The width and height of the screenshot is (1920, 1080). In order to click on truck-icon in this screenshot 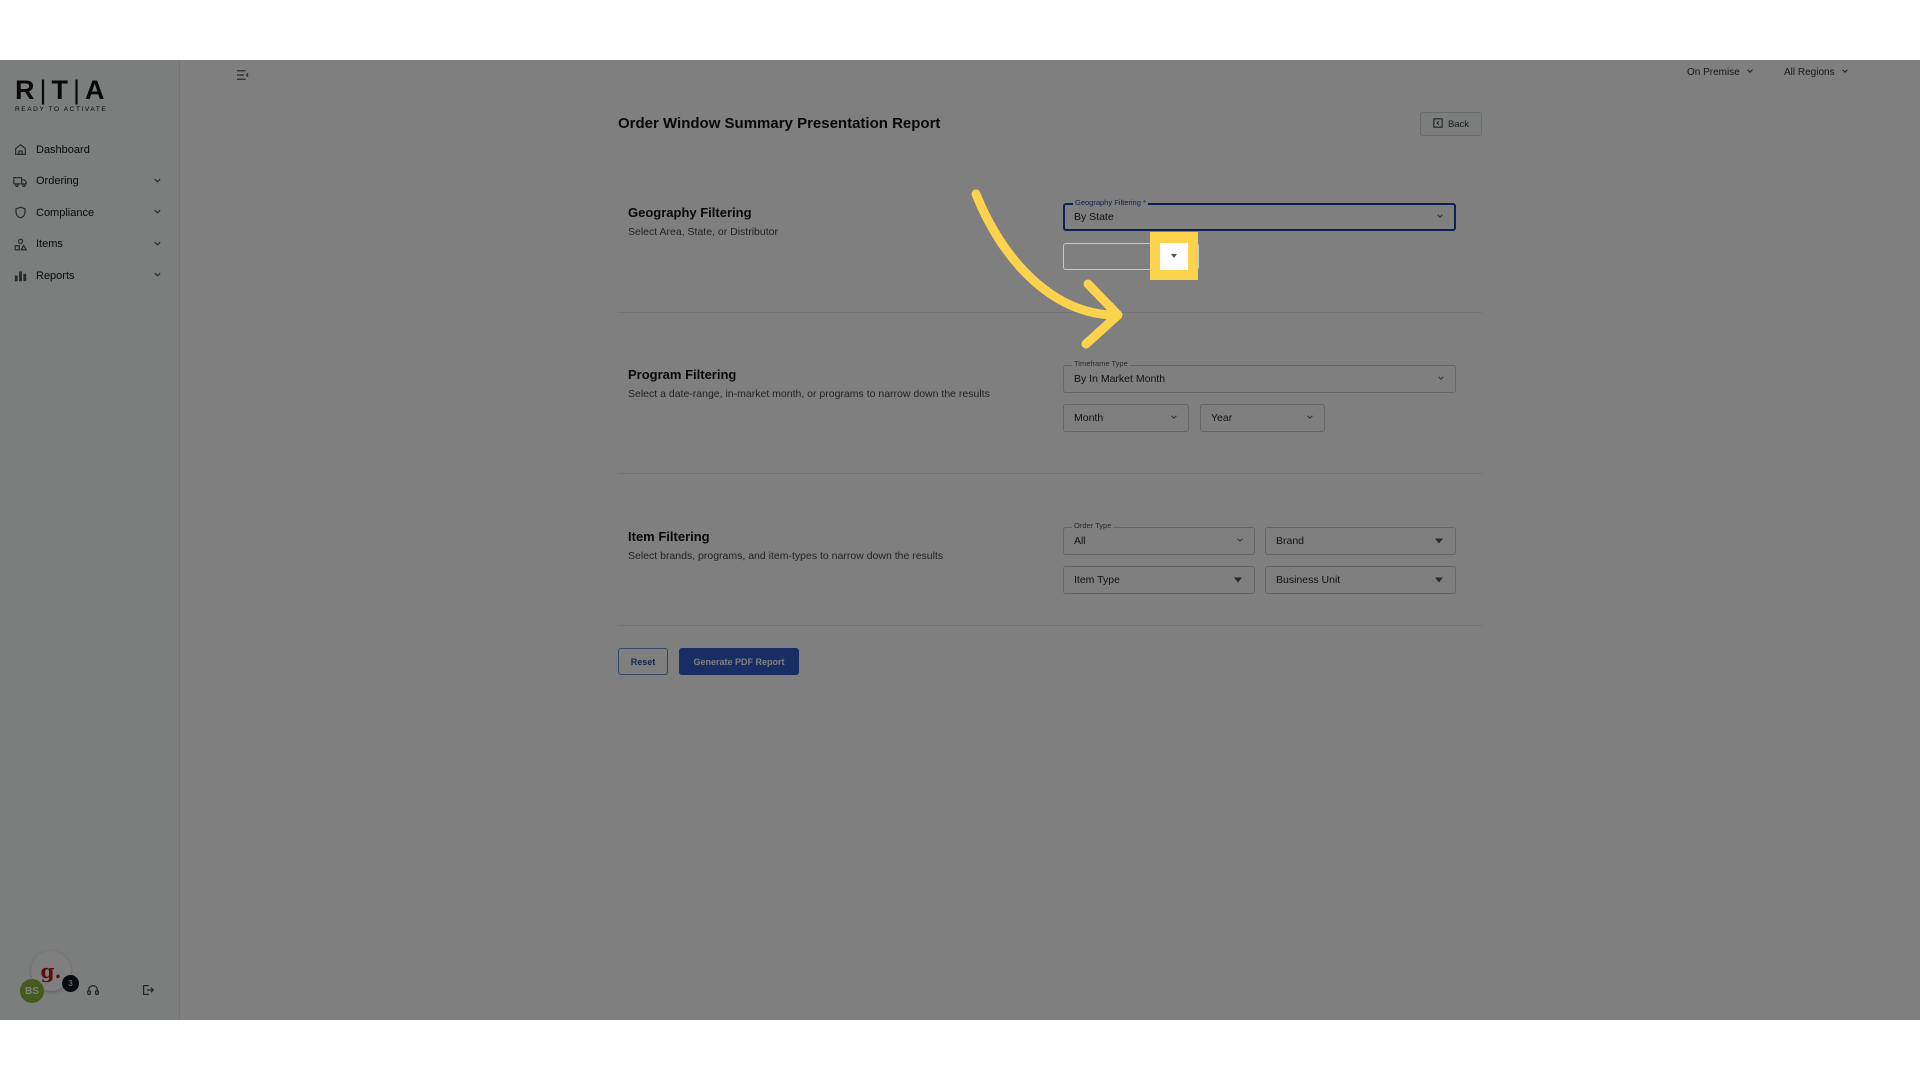, I will do `click(20, 181)`.